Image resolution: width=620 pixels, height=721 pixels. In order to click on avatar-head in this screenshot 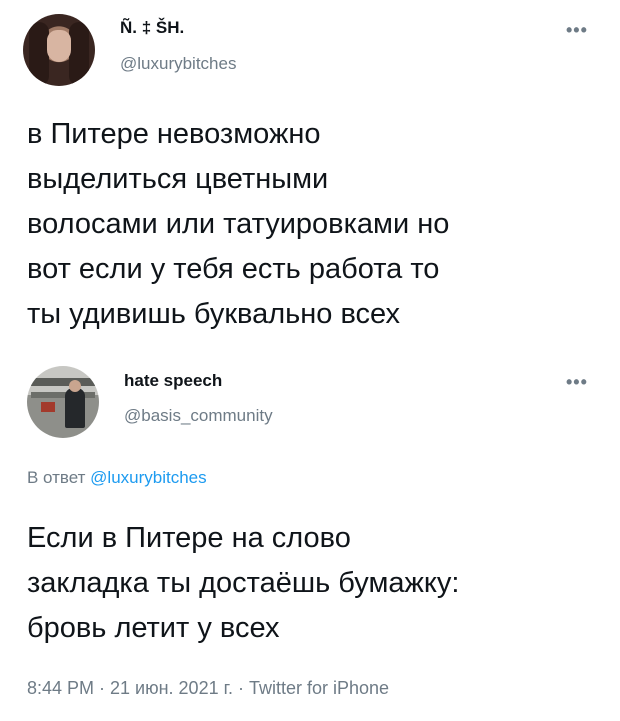, I will do `click(75, 386)`.